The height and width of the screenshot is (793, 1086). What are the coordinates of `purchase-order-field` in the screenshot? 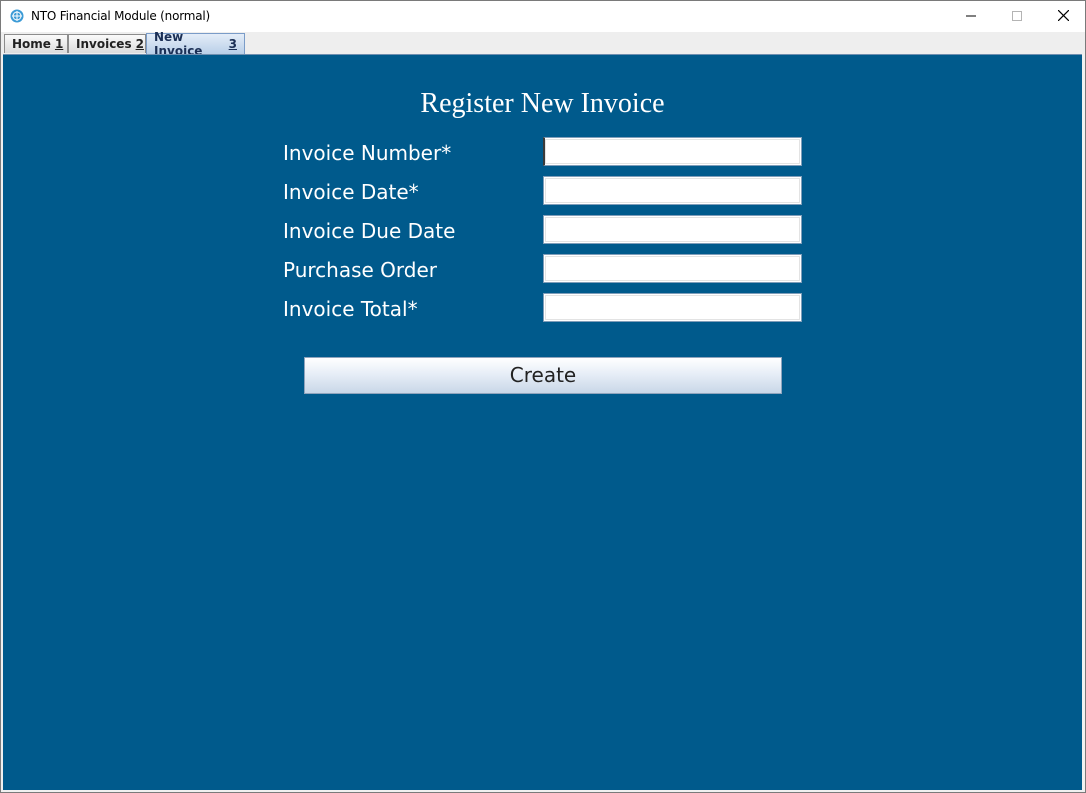 It's located at (672, 268).